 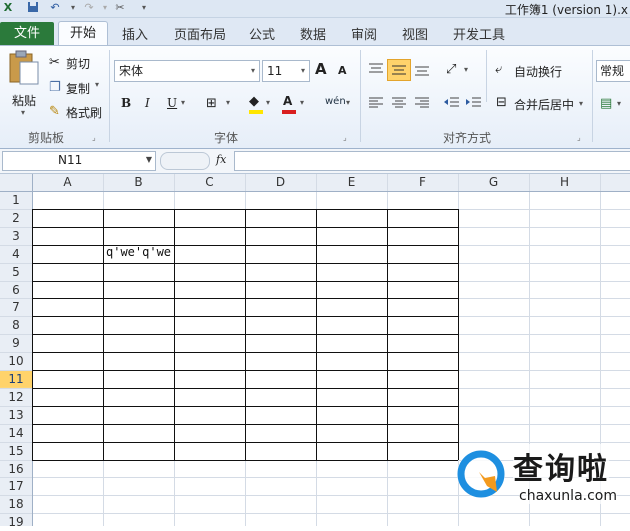 I want to click on font-color-button: A, so click(x=287, y=101).